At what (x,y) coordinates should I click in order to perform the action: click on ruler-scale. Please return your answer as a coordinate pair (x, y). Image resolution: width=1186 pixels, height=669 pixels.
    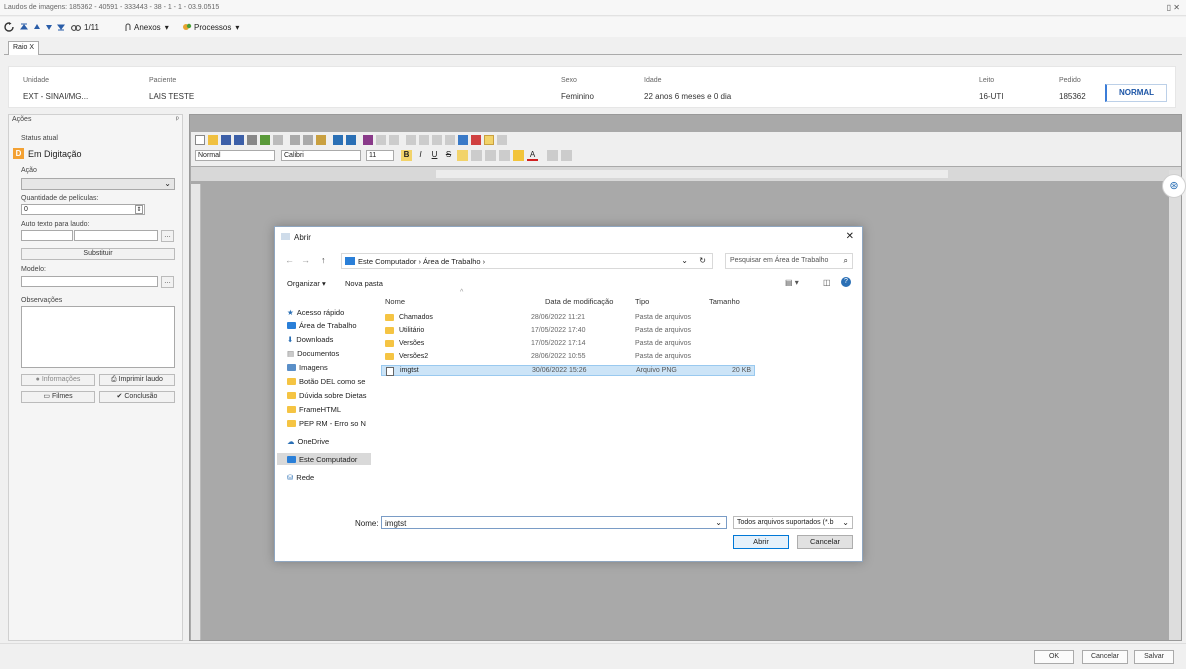
    Looking at the image, I should click on (692, 174).